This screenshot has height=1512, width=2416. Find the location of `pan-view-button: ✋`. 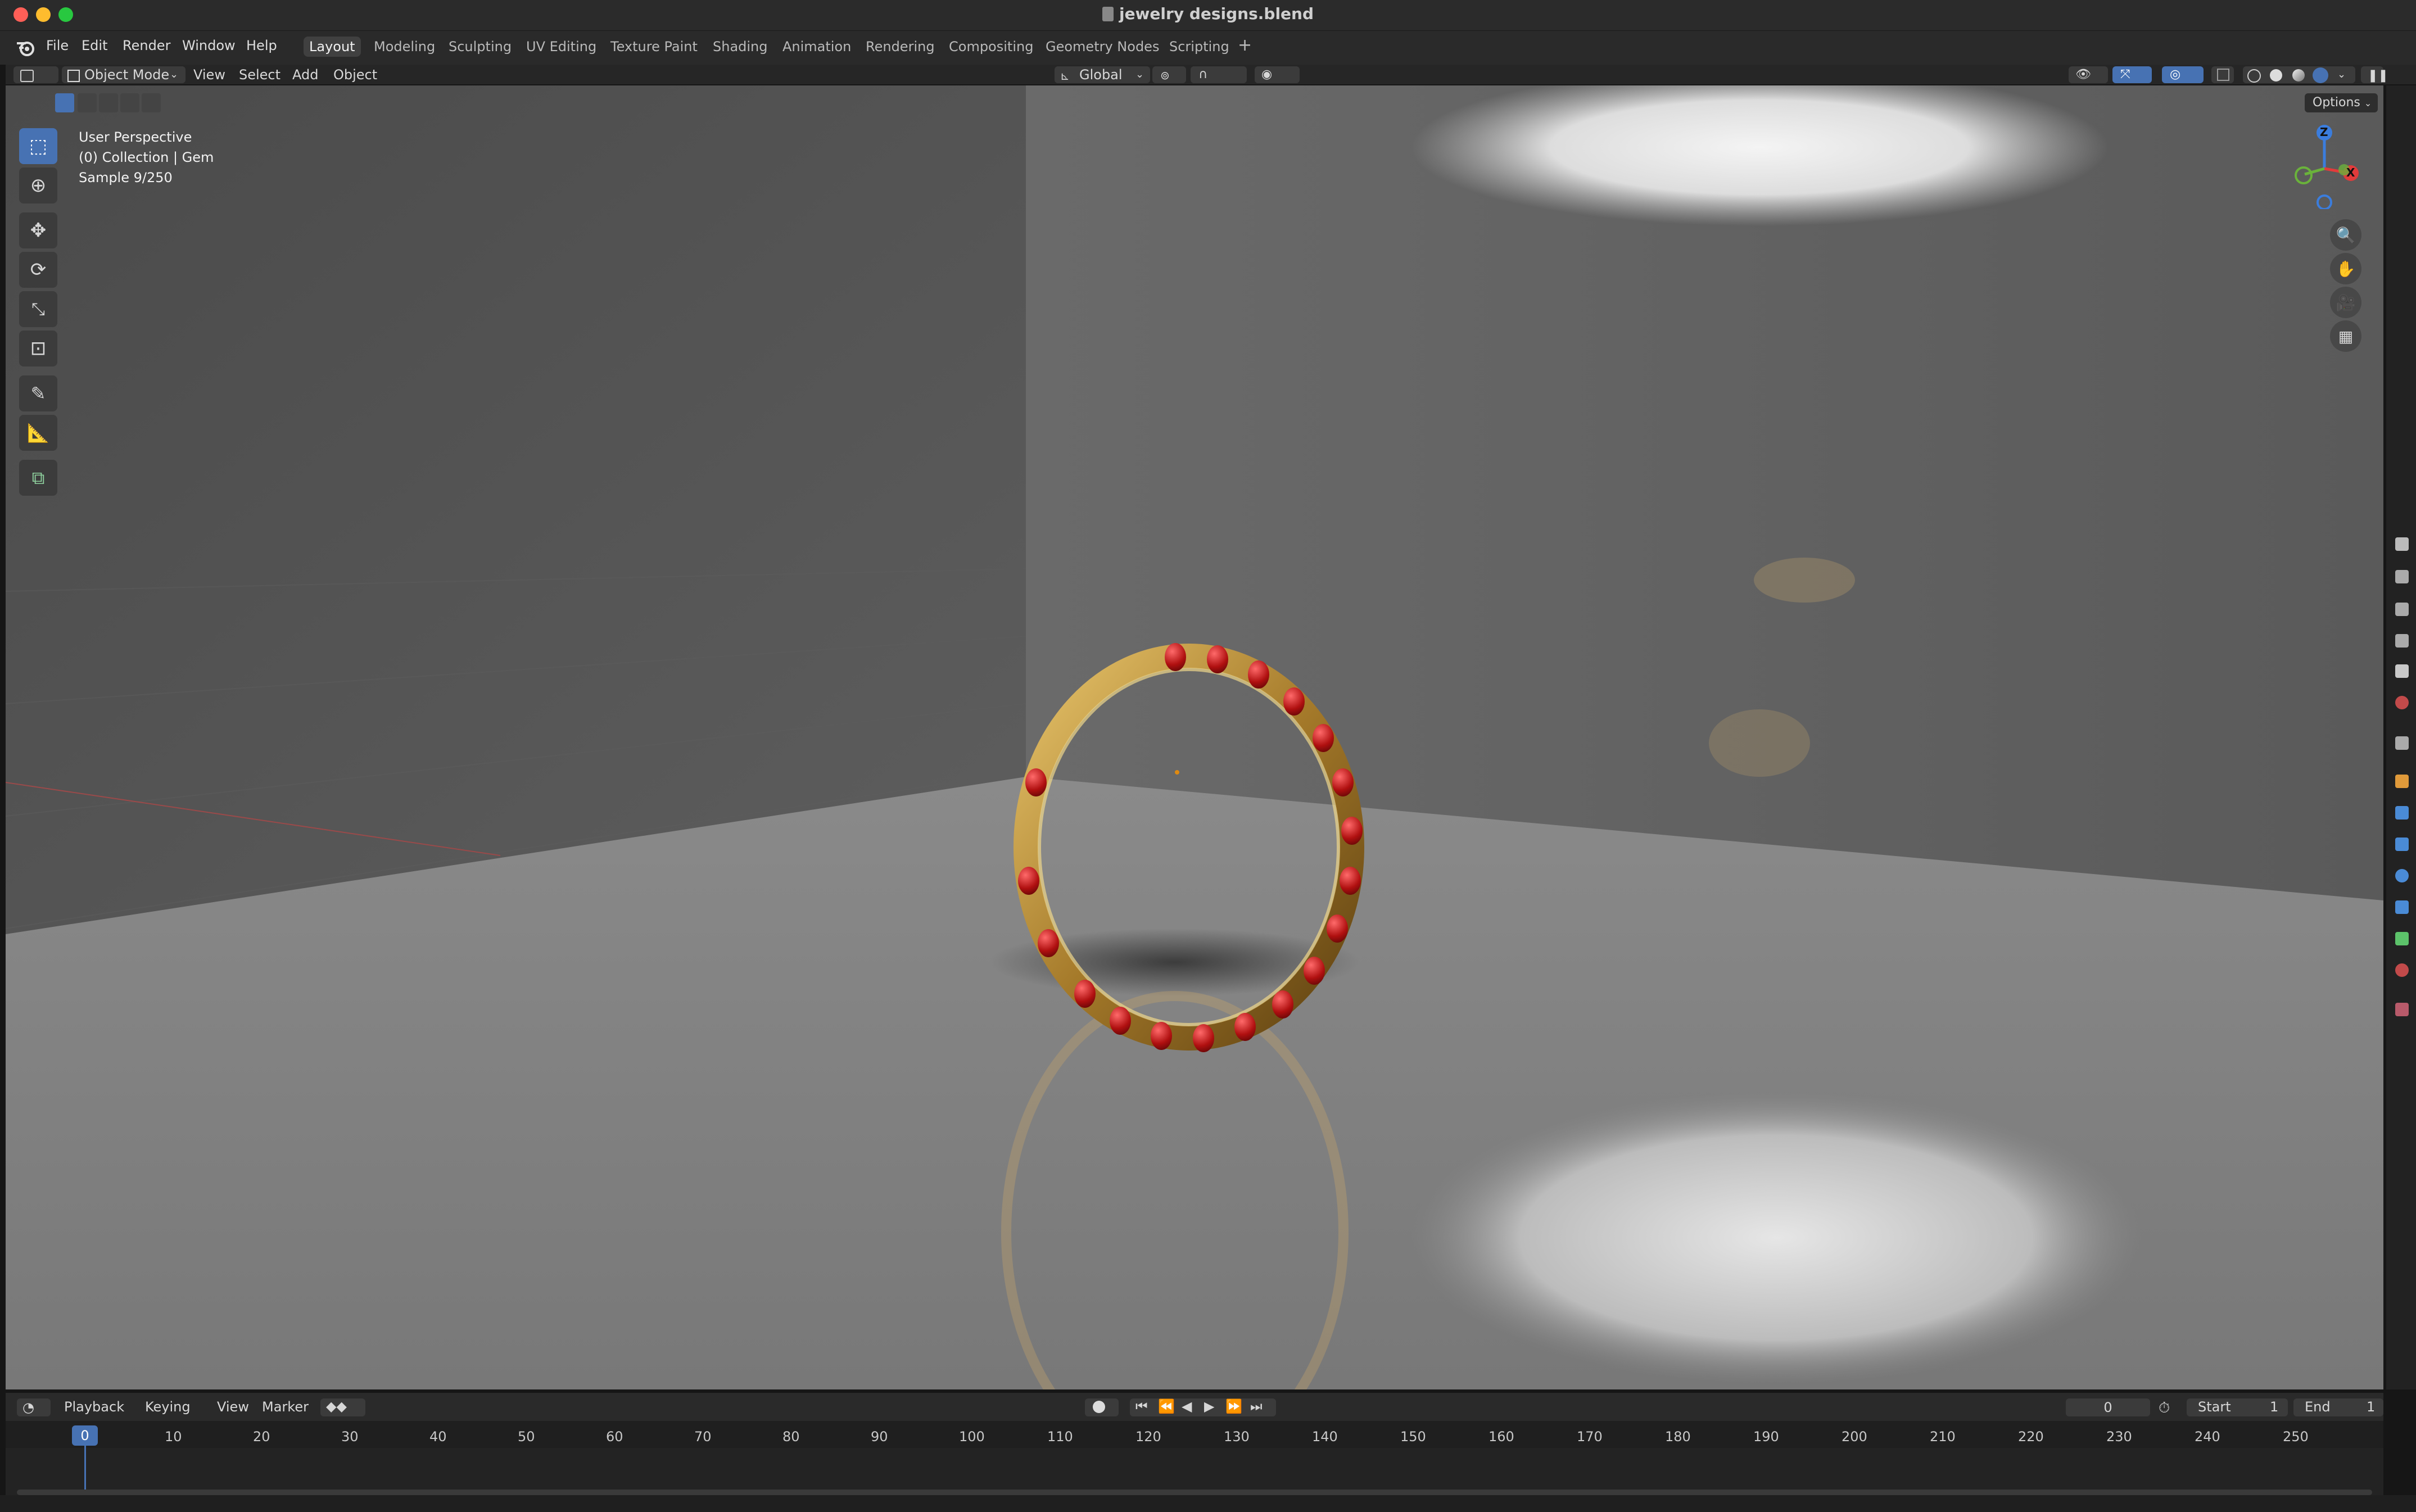

pan-view-button: ✋ is located at coordinates (2346, 268).